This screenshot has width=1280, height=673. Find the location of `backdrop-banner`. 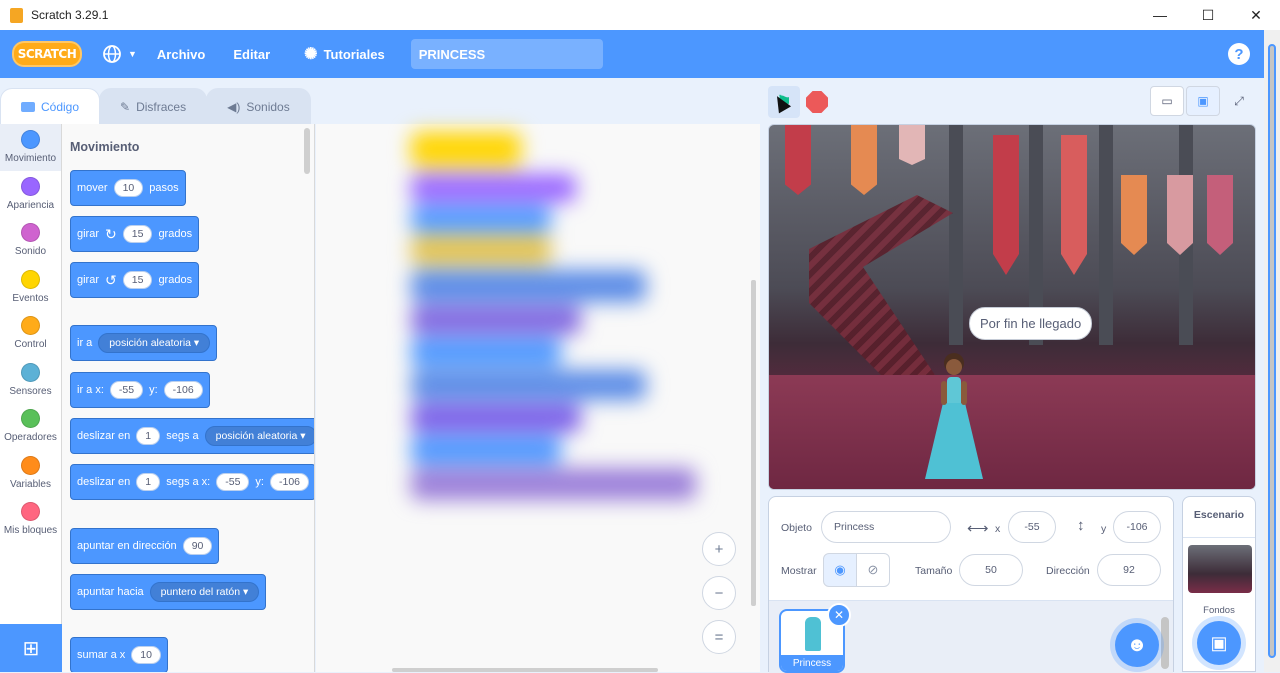

backdrop-banner is located at coordinates (912, 145).